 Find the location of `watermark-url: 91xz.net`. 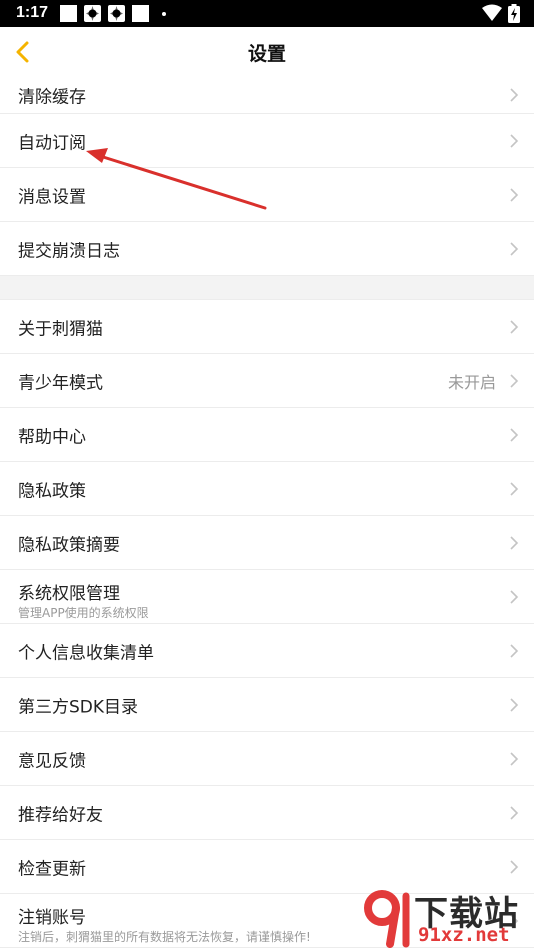

watermark-url: 91xz.net is located at coordinates (464, 935).